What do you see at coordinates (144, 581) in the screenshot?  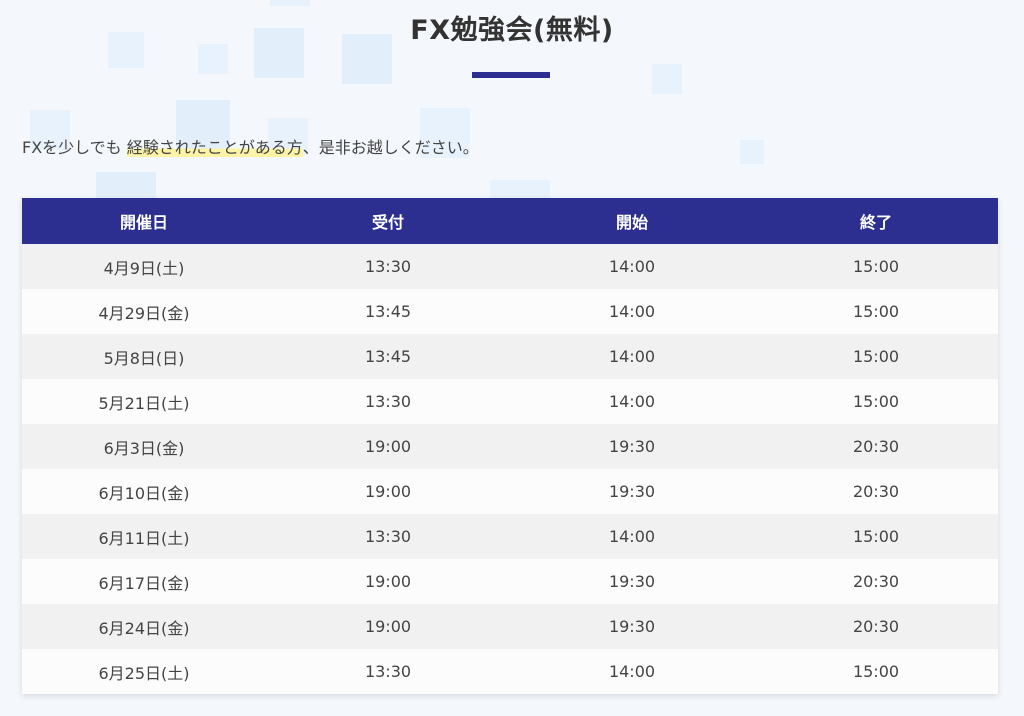 I see `cell-date: 6月17日(金)` at bounding box center [144, 581].